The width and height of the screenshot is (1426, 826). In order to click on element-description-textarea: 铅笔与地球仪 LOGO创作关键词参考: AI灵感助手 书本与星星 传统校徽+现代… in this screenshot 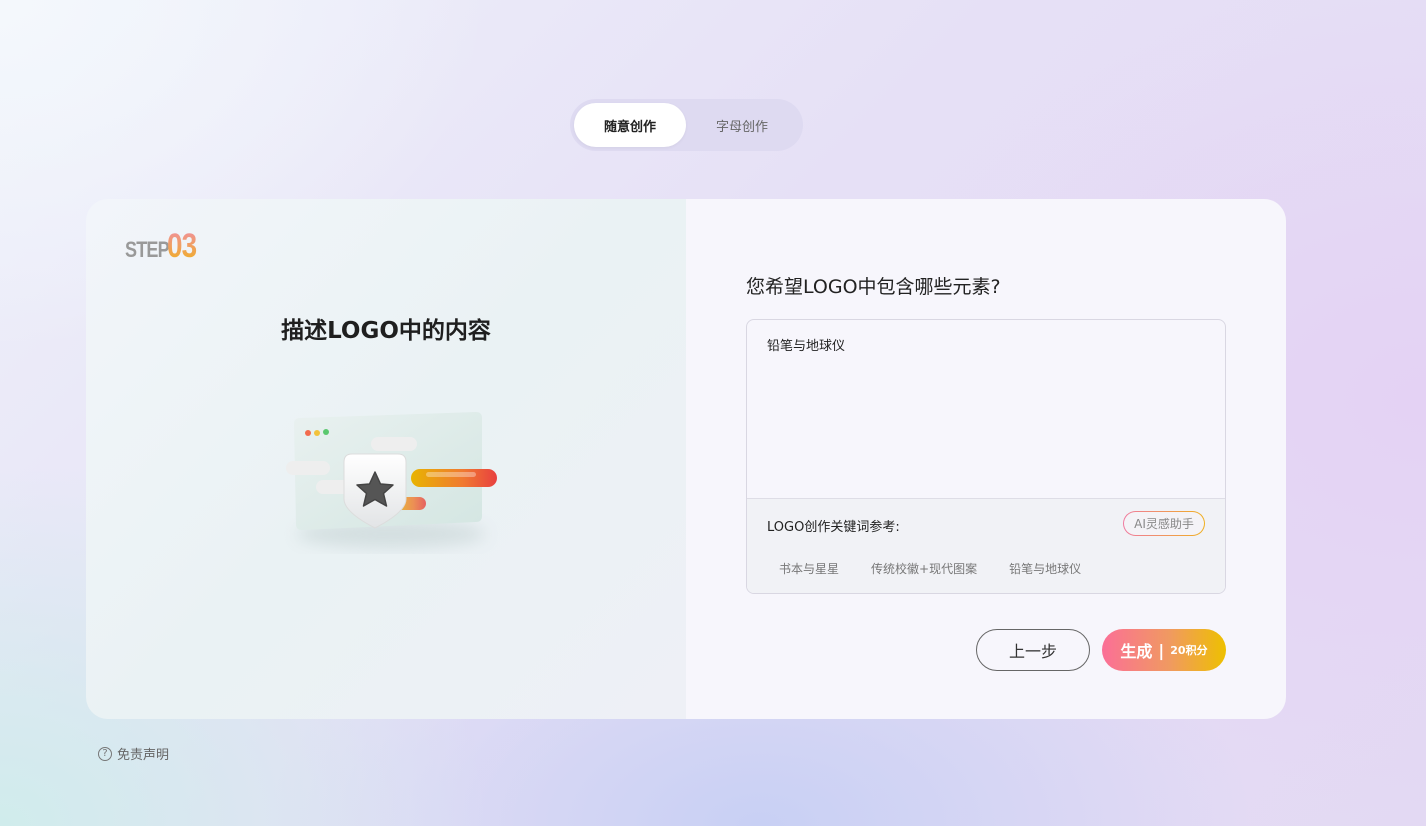, I will do `click(986, 456)`.